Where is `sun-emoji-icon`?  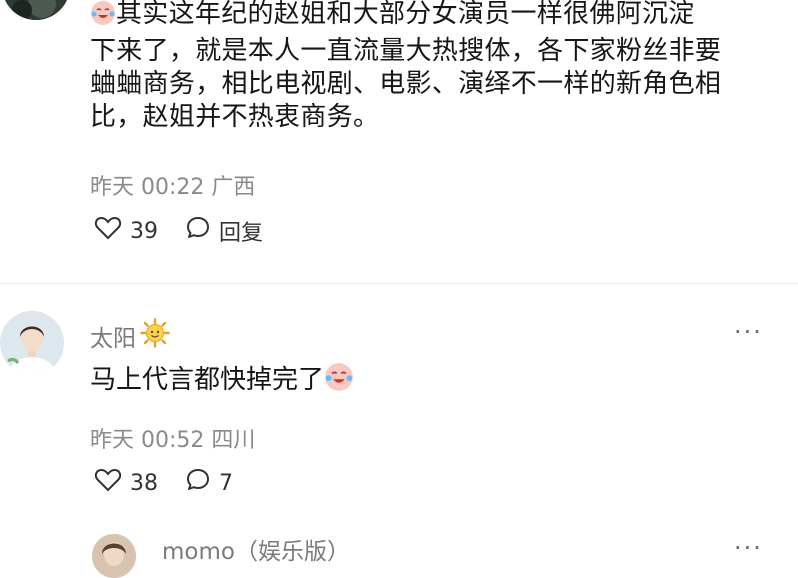
sun-emoji-icon is located at coordinates (155, 336).